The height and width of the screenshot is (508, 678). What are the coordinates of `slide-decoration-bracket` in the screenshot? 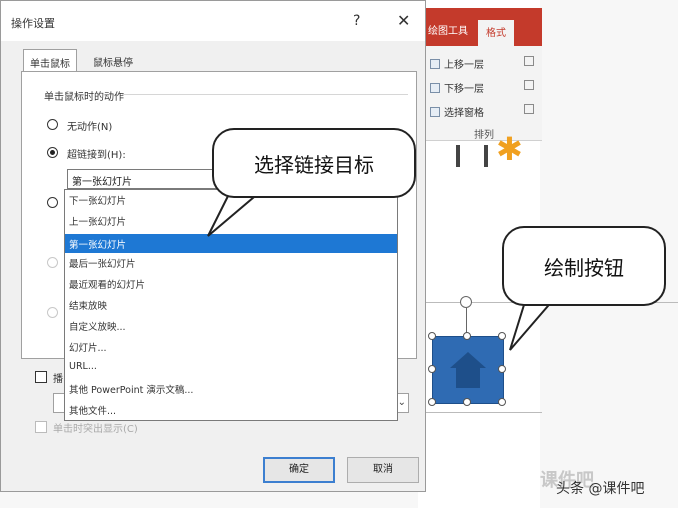 It's located at (472, 156).